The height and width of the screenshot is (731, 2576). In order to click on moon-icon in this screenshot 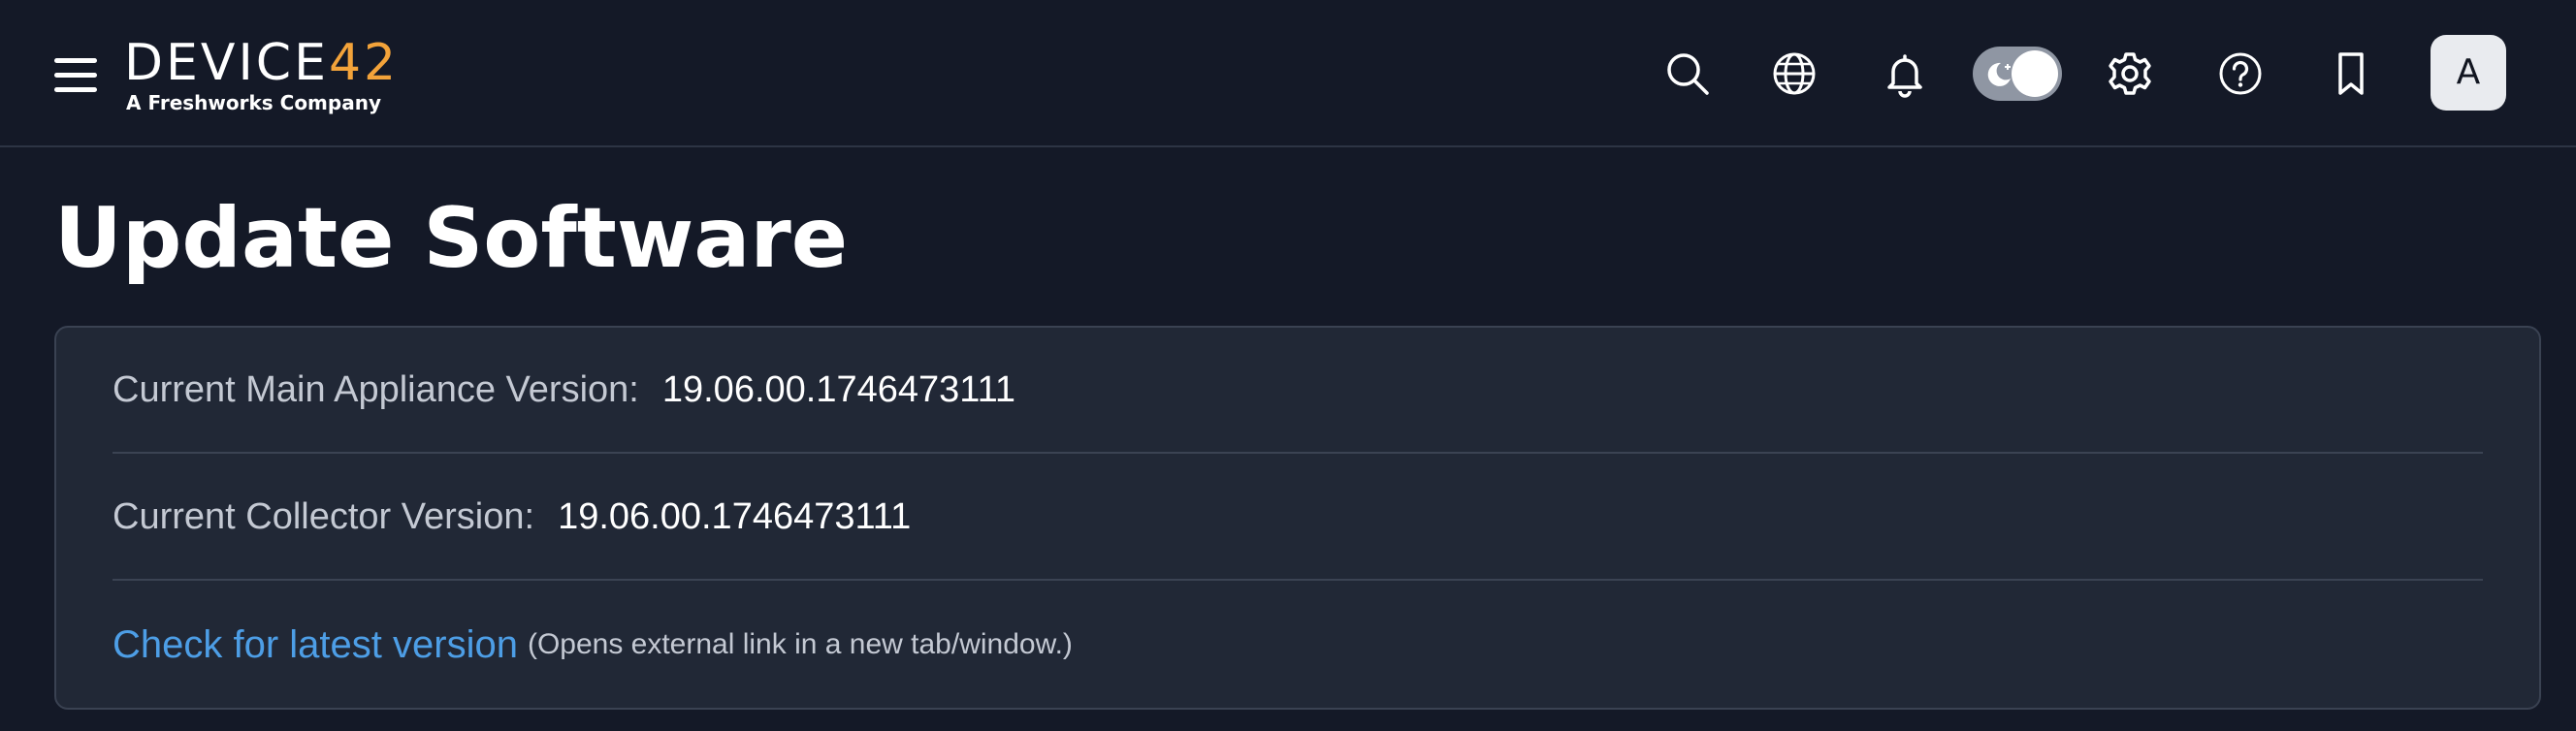, I will do `click(1999, 74)`.